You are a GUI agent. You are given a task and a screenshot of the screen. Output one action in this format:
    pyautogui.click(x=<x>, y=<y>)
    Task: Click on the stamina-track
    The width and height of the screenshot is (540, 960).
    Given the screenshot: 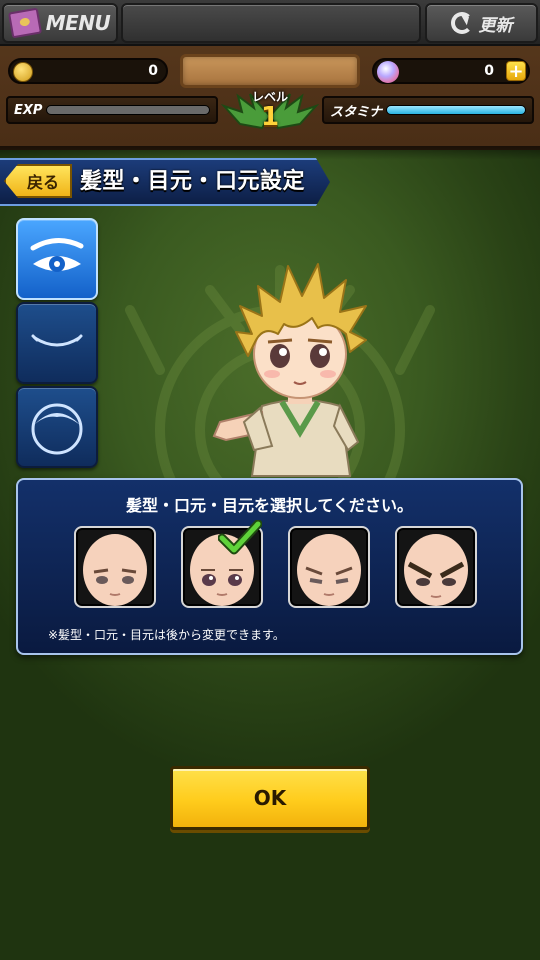 What is the action you would take?
    pyautogui.click(x=456, y=110)
    